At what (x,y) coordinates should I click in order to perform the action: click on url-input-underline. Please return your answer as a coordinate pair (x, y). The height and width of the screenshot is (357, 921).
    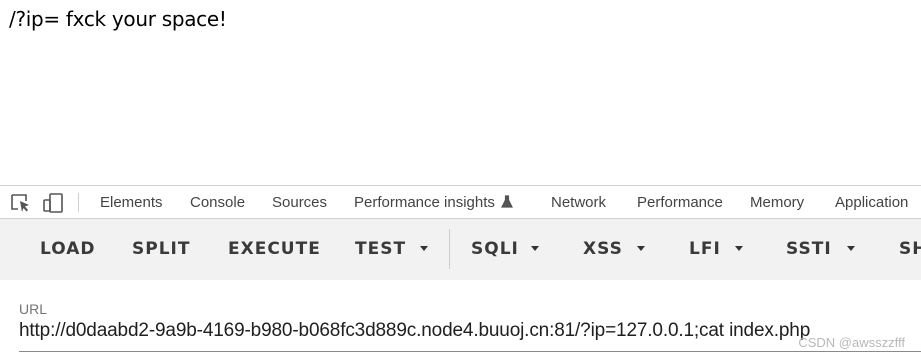
    Looking at the image, I should click on (470, 351).